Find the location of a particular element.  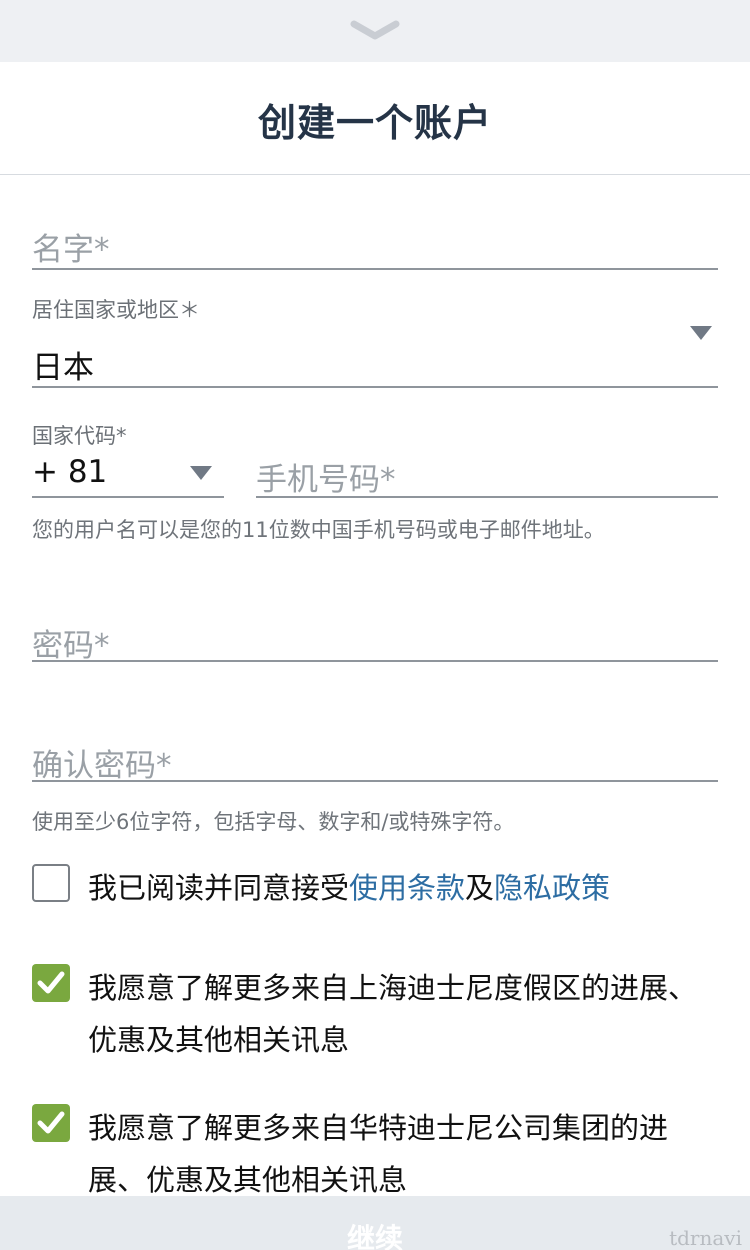

country-code-select: + 81 is located at coordinates (128, 476).